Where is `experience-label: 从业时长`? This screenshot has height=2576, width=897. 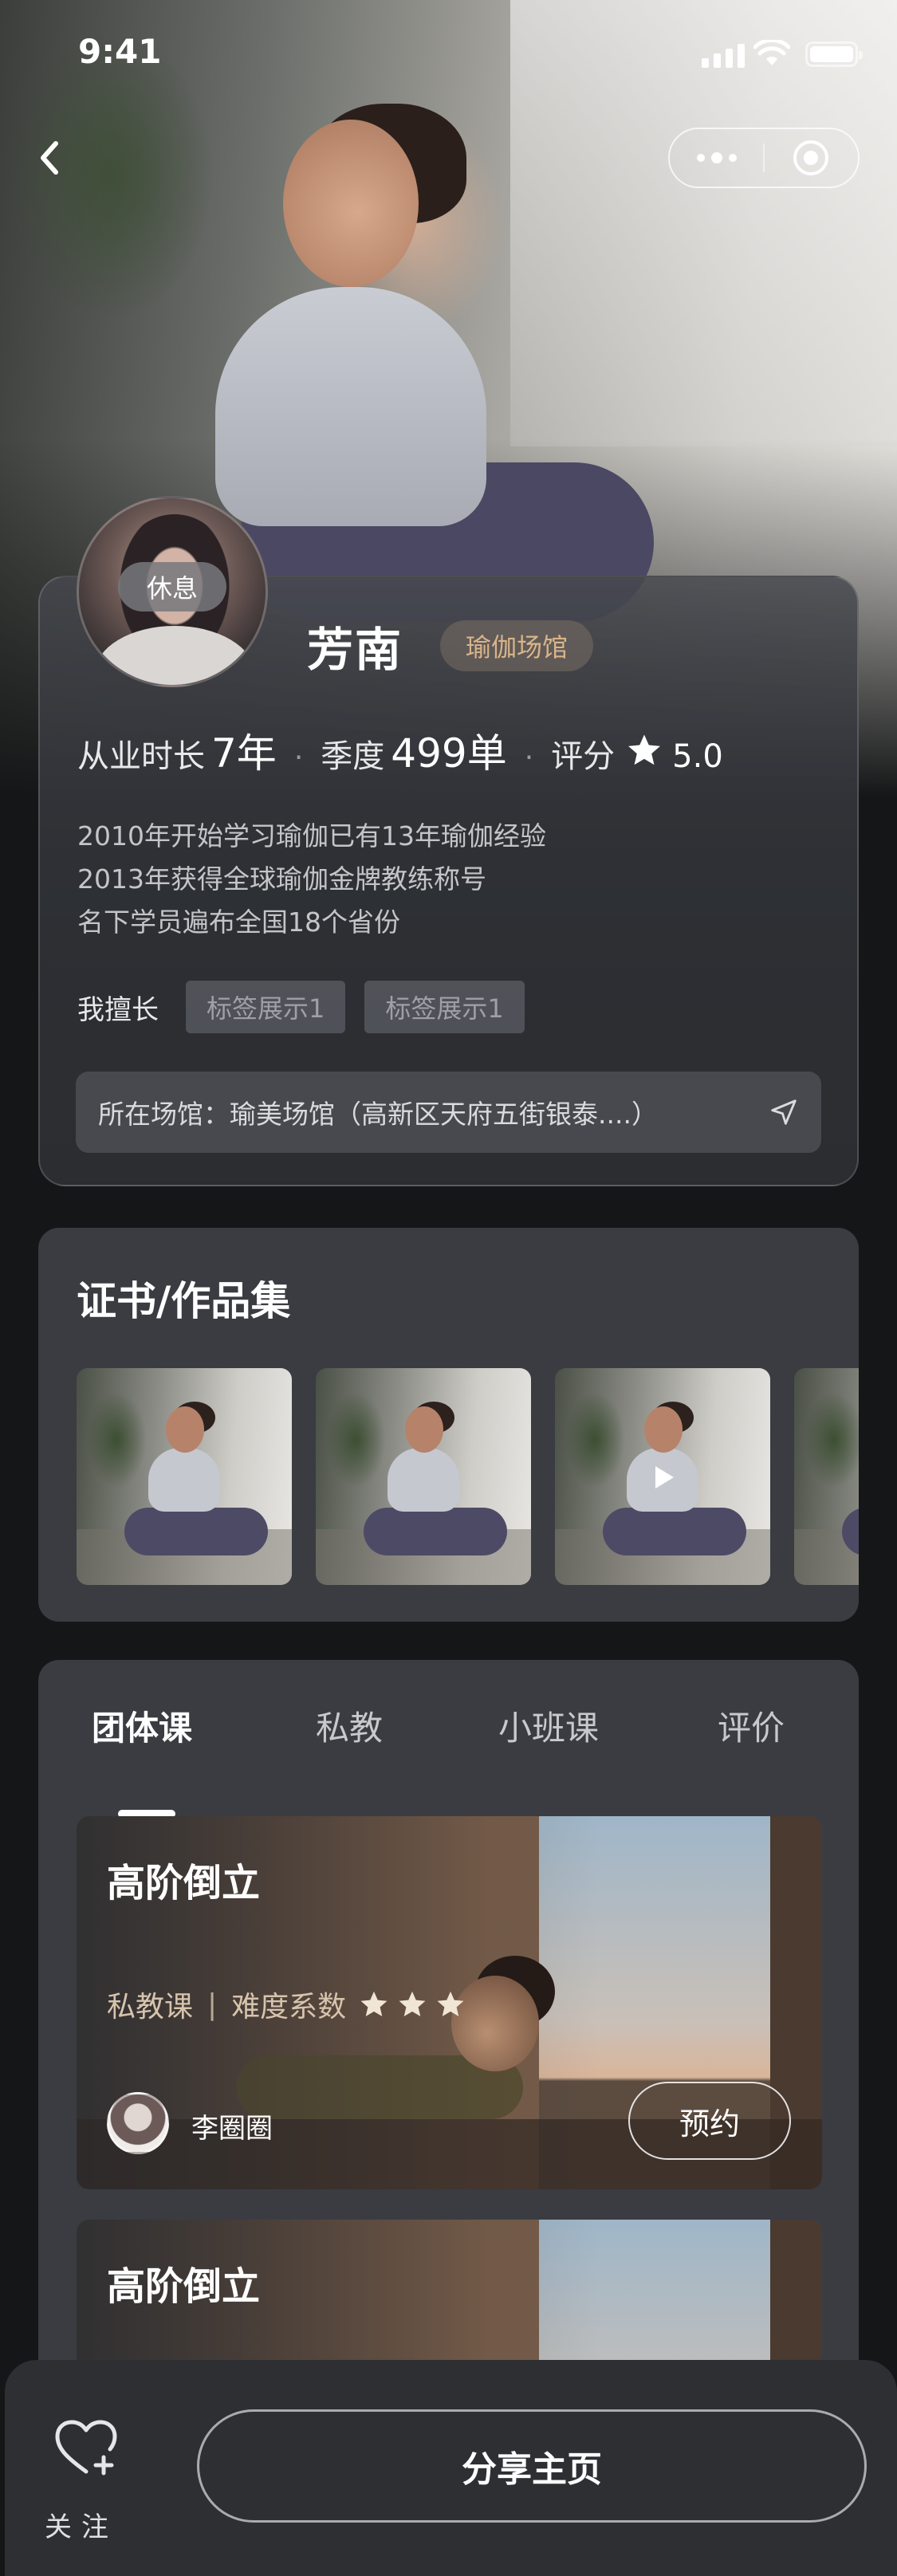
experience-label: 从业时长 is located at coordinates (141, 756).